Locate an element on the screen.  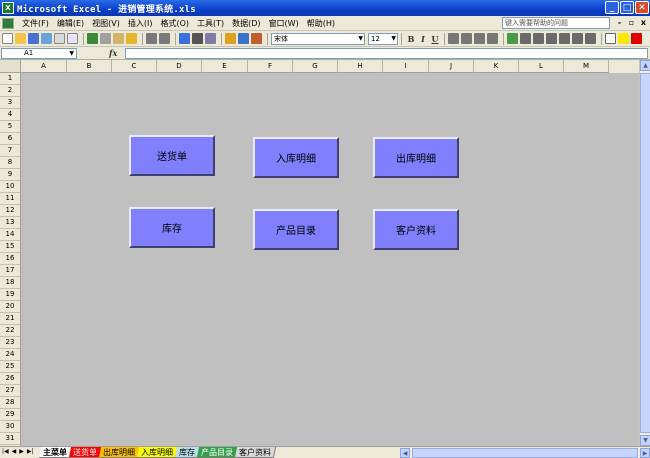
fill-color-icon is located at coordinates (623, 38).